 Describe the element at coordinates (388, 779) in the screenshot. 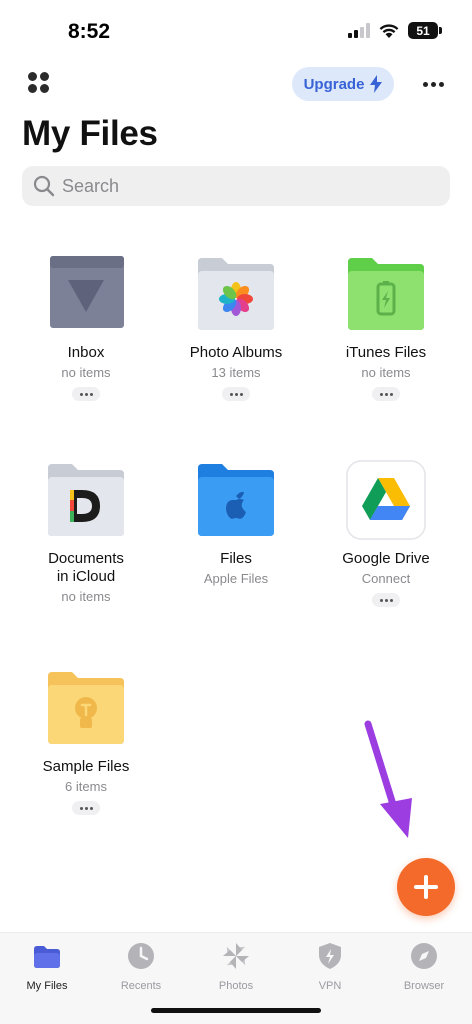

I see `annotation-arrow-icon` at that location.